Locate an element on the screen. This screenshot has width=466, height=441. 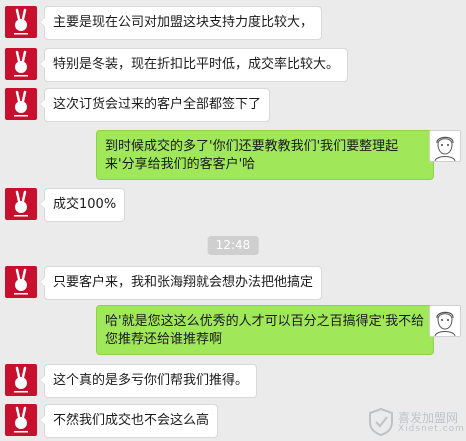
message-row: 成交100% is located at coordinates (233, 205).